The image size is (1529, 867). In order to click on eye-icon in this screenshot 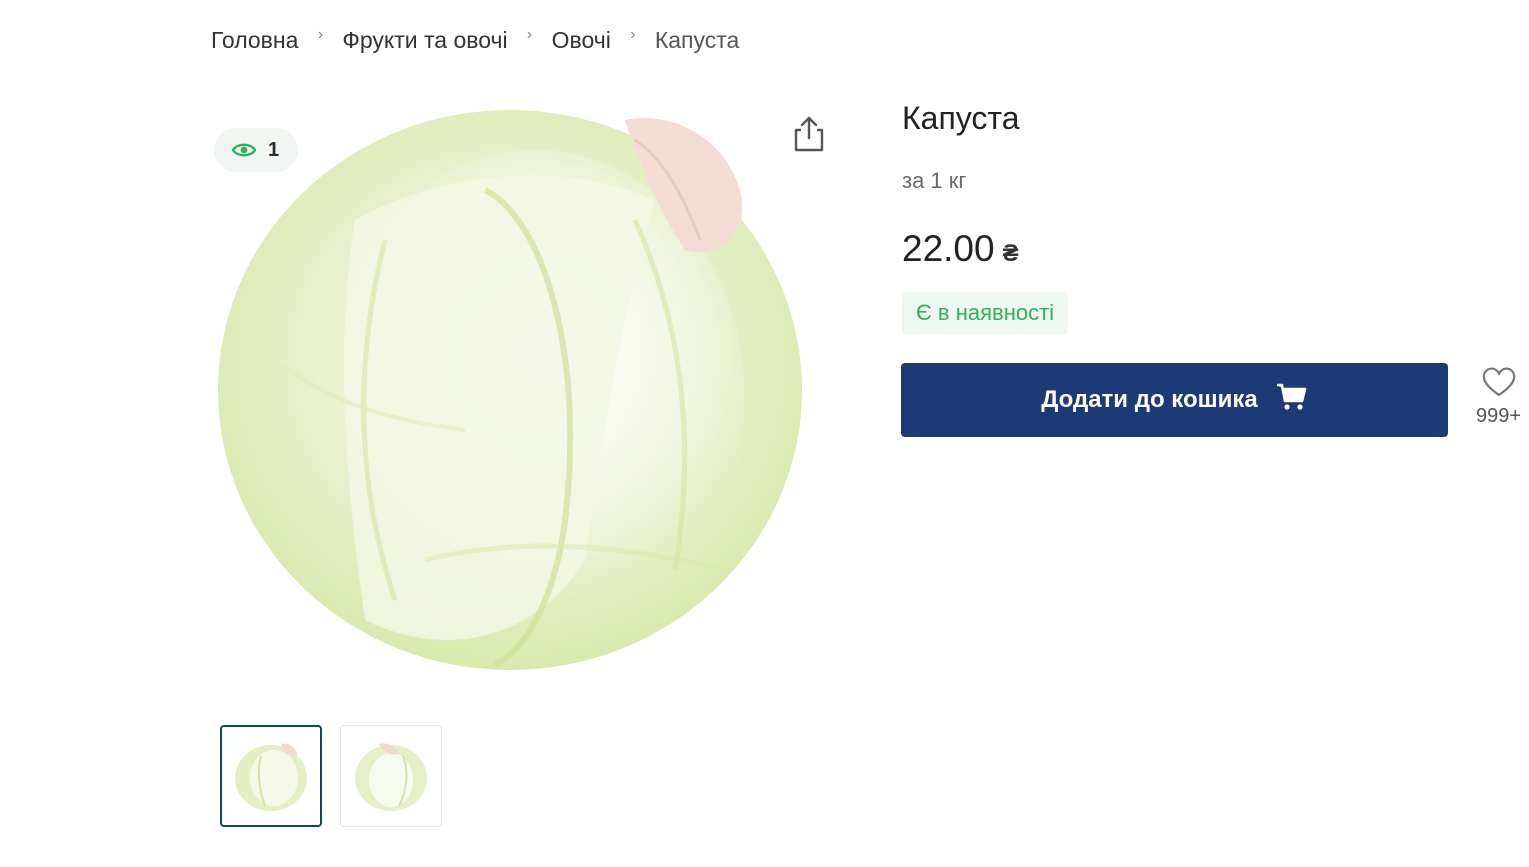, I will do `click(244, 150)`.